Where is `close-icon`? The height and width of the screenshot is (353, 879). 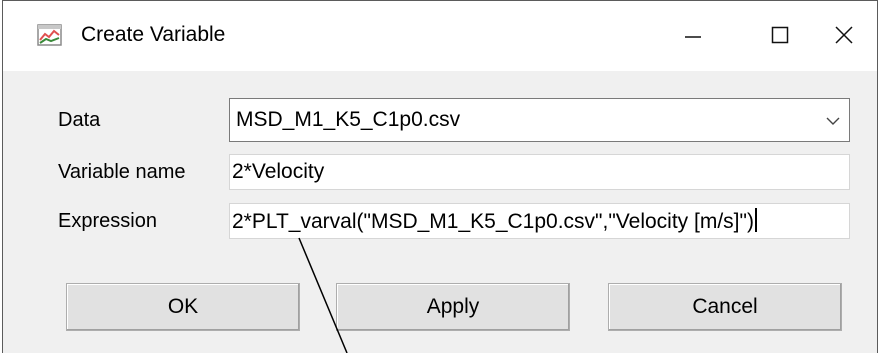
close-icon is located at coordinates (844, 35).